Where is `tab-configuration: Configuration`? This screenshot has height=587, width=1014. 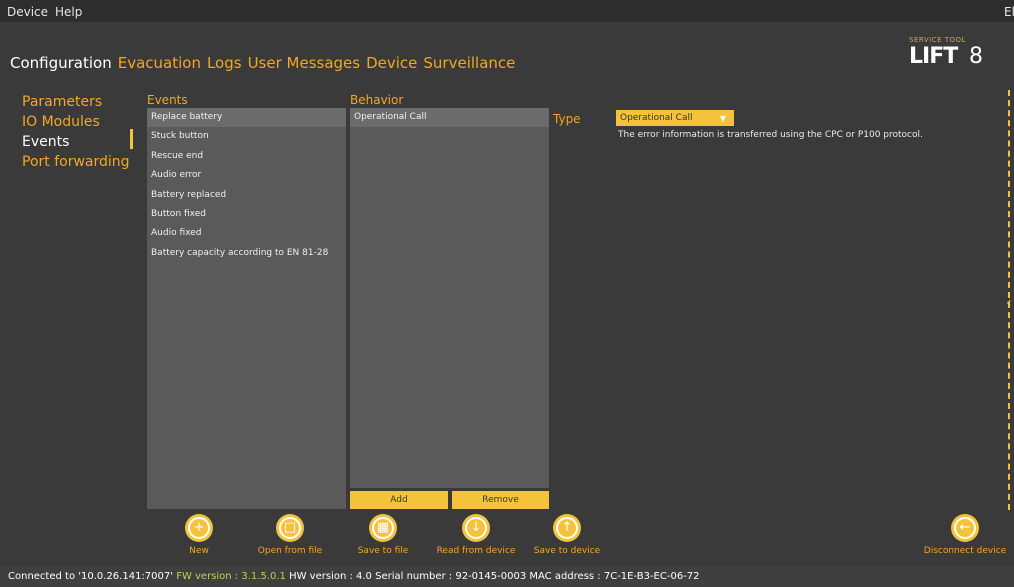
tab-configuration: Configuration is located at coordinates (61, 63).